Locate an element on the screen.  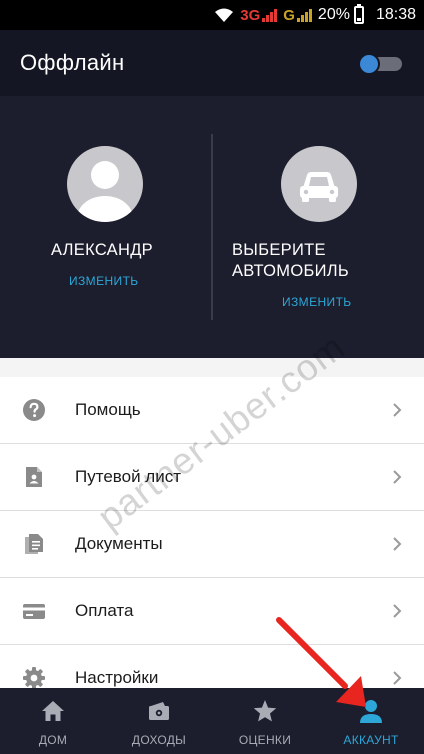
header-bar: Оффлайн is located at coordinates (212, 63).